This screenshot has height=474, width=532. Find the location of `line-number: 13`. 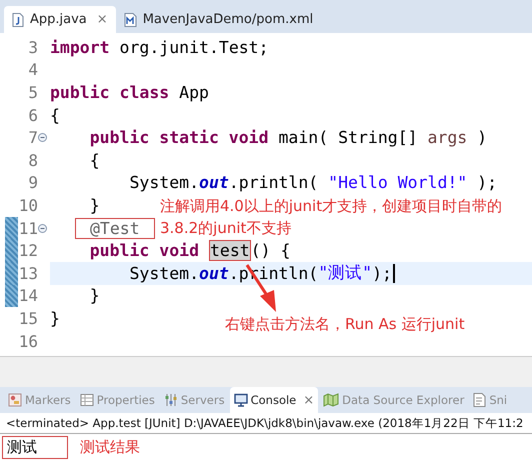

line-number: 13 is located at coordinates (28, 273).